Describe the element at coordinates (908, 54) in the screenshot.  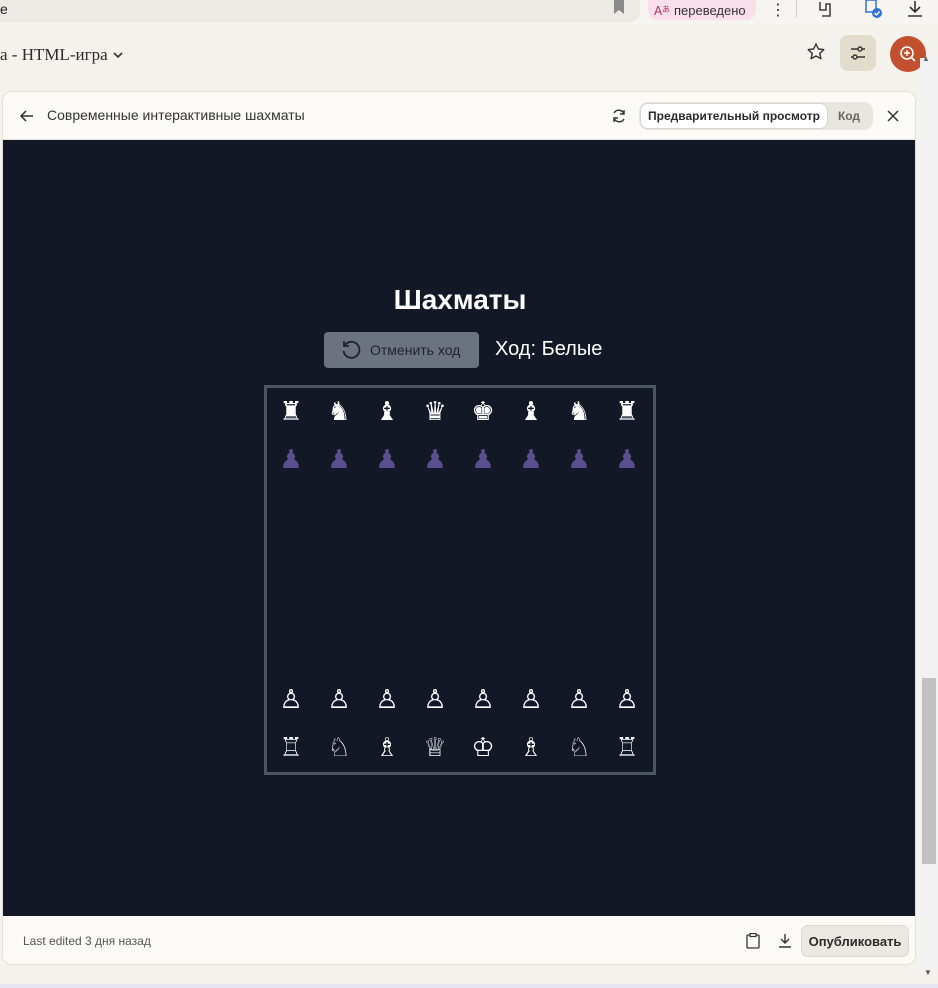
I see `avatar-icon` at that location.